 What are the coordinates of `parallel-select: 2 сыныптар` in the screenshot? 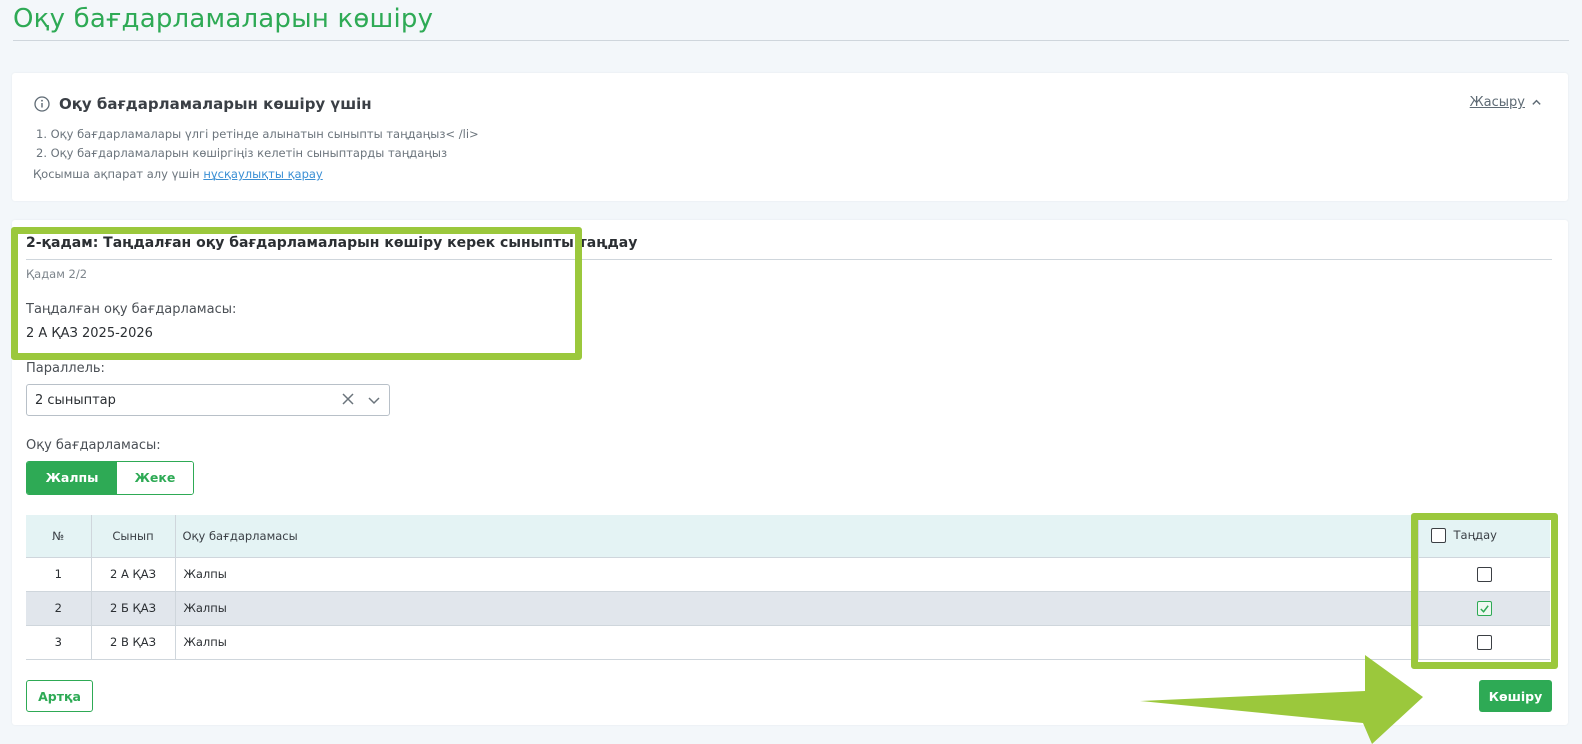 It's located at (208, 400).